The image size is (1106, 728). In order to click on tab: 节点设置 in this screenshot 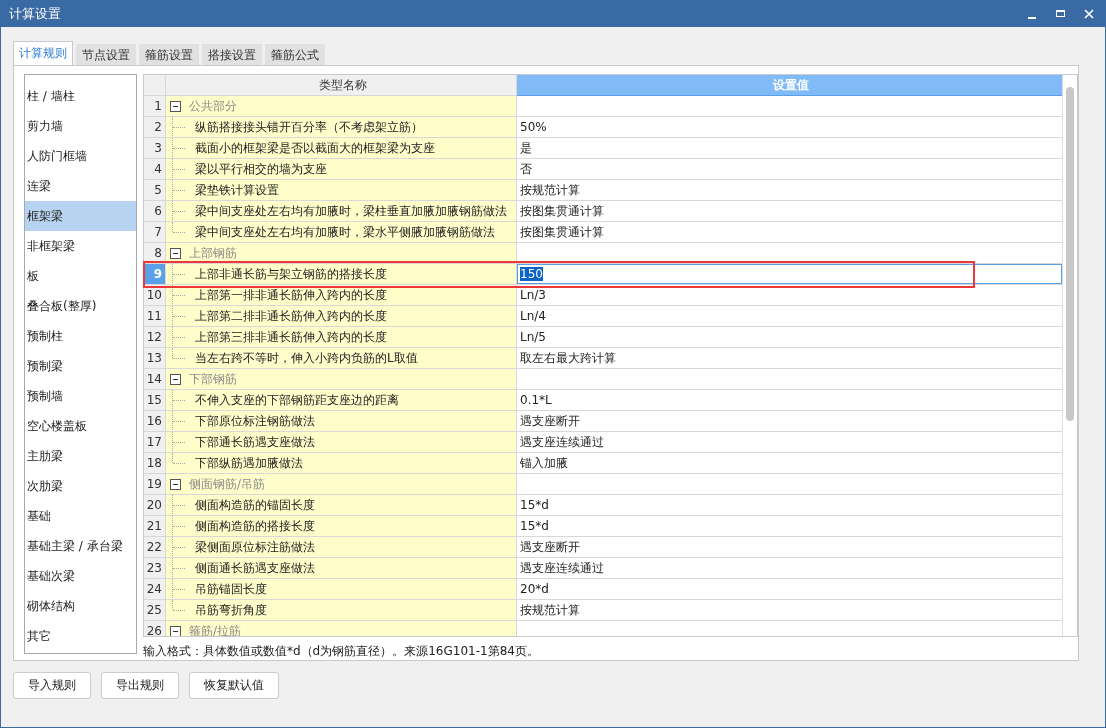, I will do `click(106, 54)`.